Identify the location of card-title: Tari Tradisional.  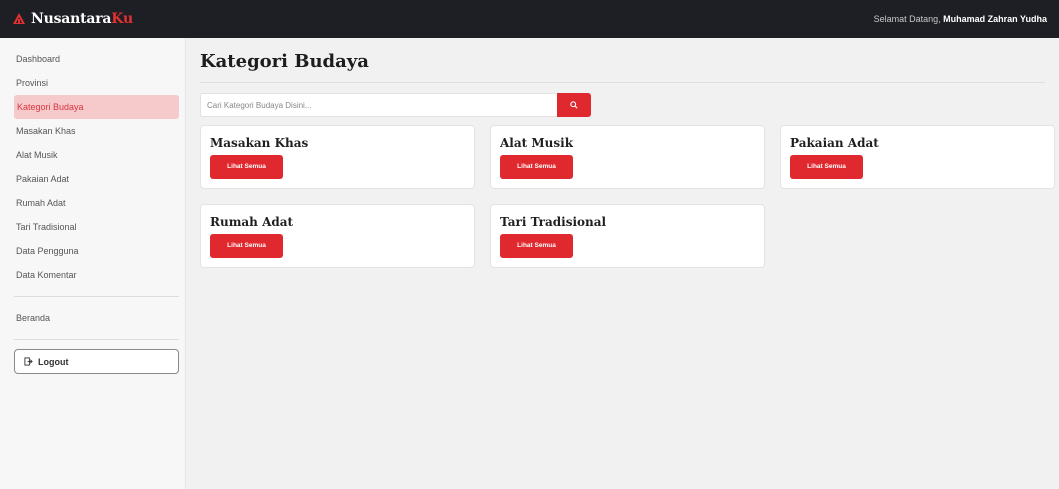
(553, 222).